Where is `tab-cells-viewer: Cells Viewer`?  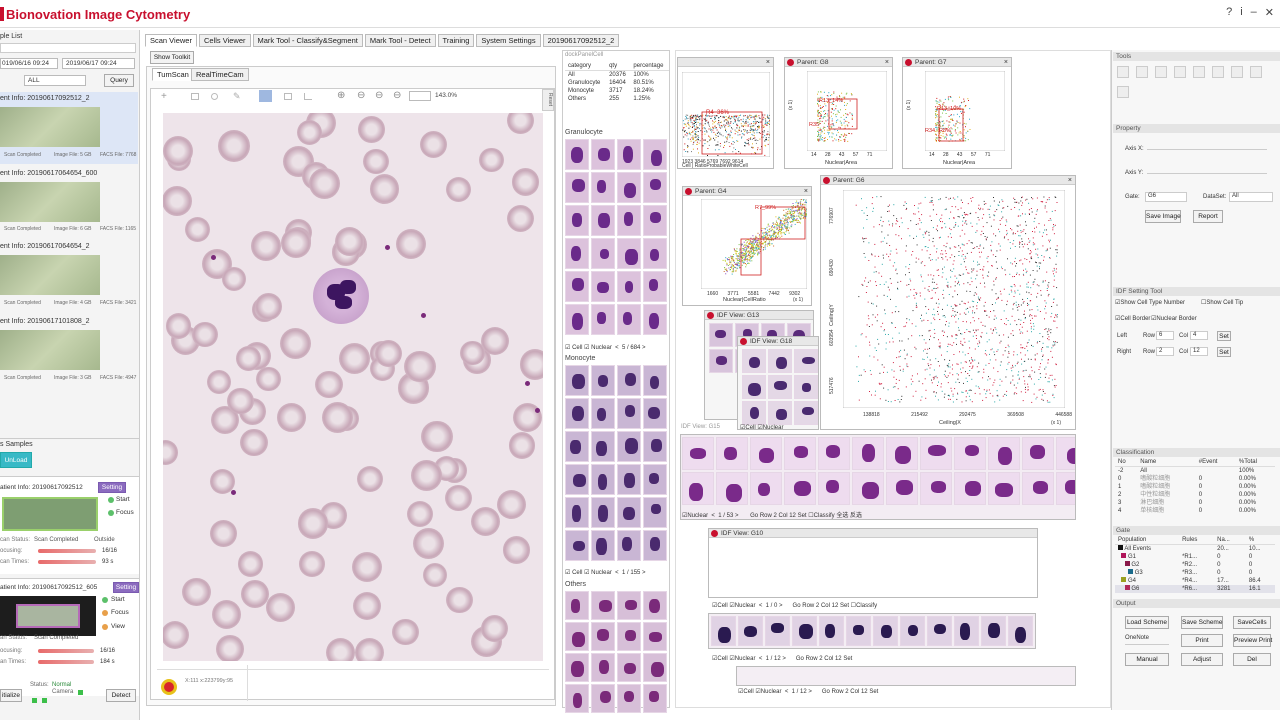
tab-cells-viewer: Cells Viewer is located at coordinates (224, 40).